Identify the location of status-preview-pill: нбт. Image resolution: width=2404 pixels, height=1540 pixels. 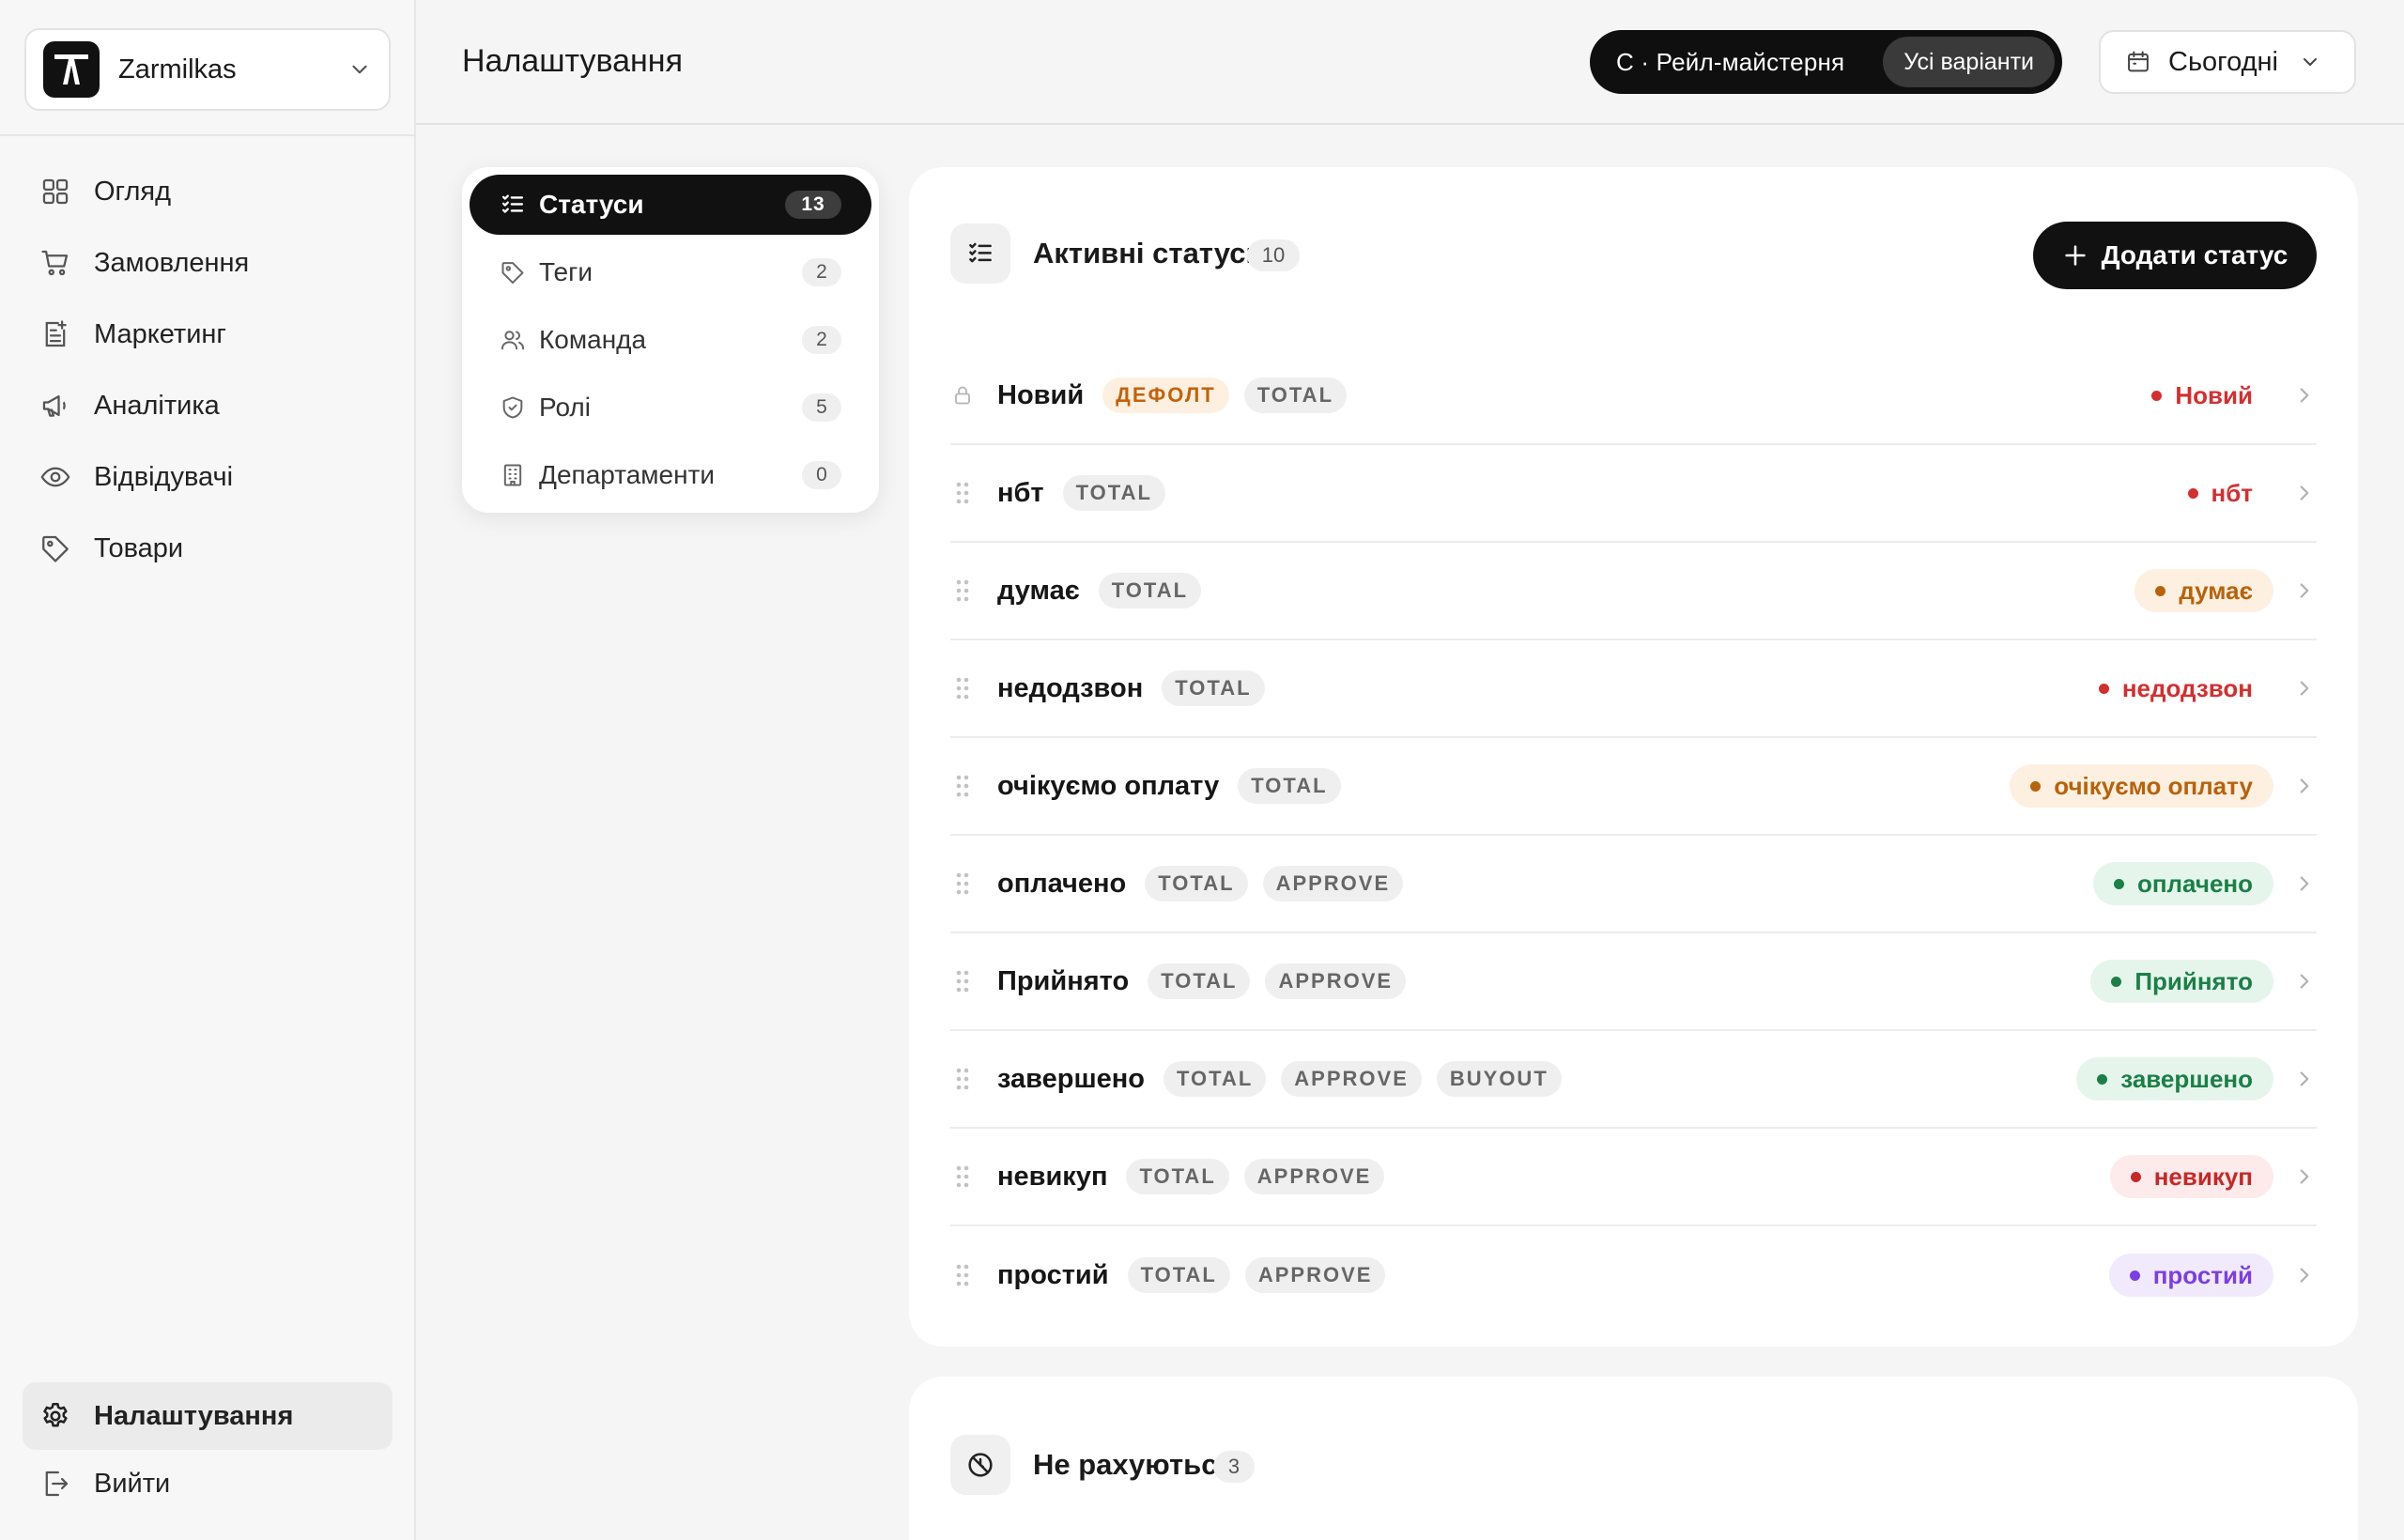
(2220, 493).